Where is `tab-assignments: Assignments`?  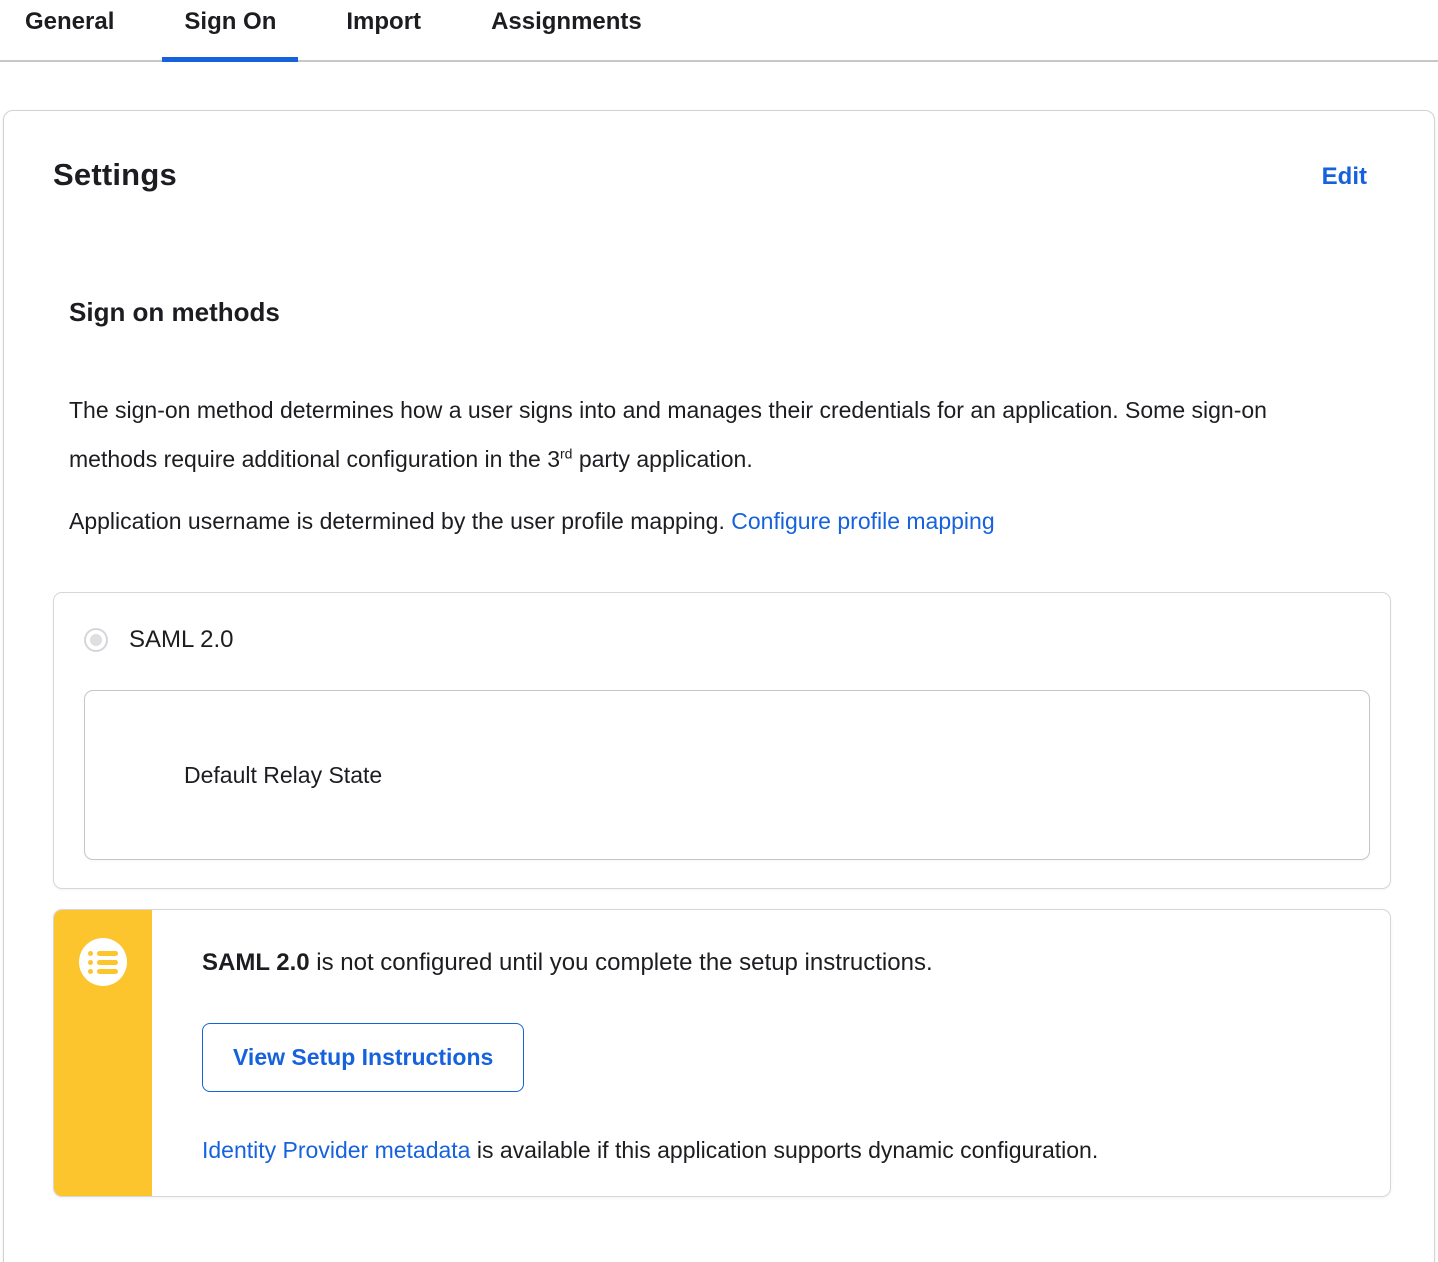 tab-assignments: Assignments is located at coordinates (566, 30).